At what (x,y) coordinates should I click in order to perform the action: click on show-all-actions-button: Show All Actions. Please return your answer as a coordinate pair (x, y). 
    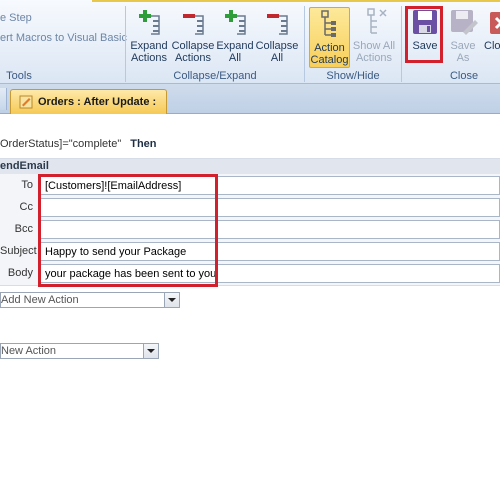
    Looking at the image, I should click on (374, 35).